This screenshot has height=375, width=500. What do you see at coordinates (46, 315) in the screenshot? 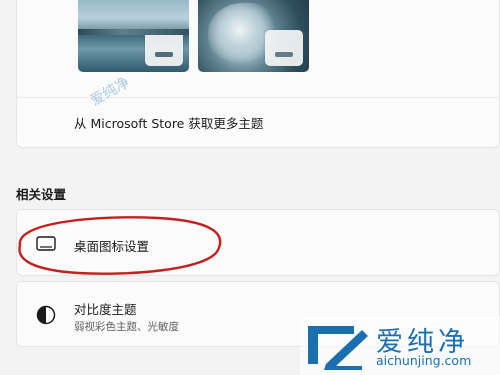
I see `contrast-icon` at bounding box center [46, 315].